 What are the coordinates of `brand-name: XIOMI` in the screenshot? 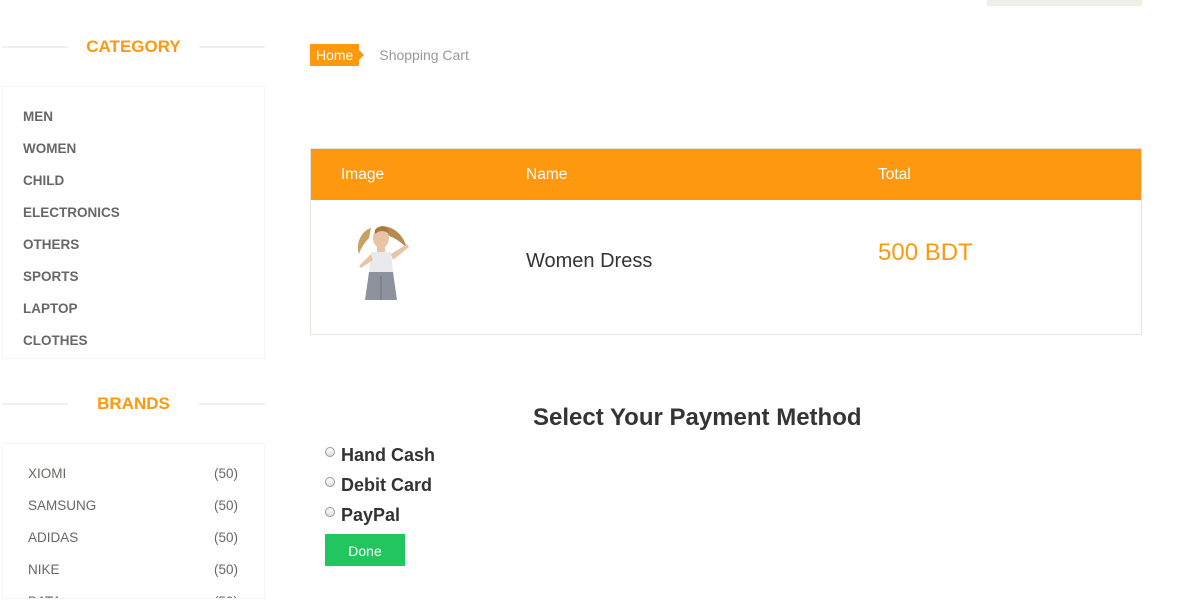 It's located at (47, 473).